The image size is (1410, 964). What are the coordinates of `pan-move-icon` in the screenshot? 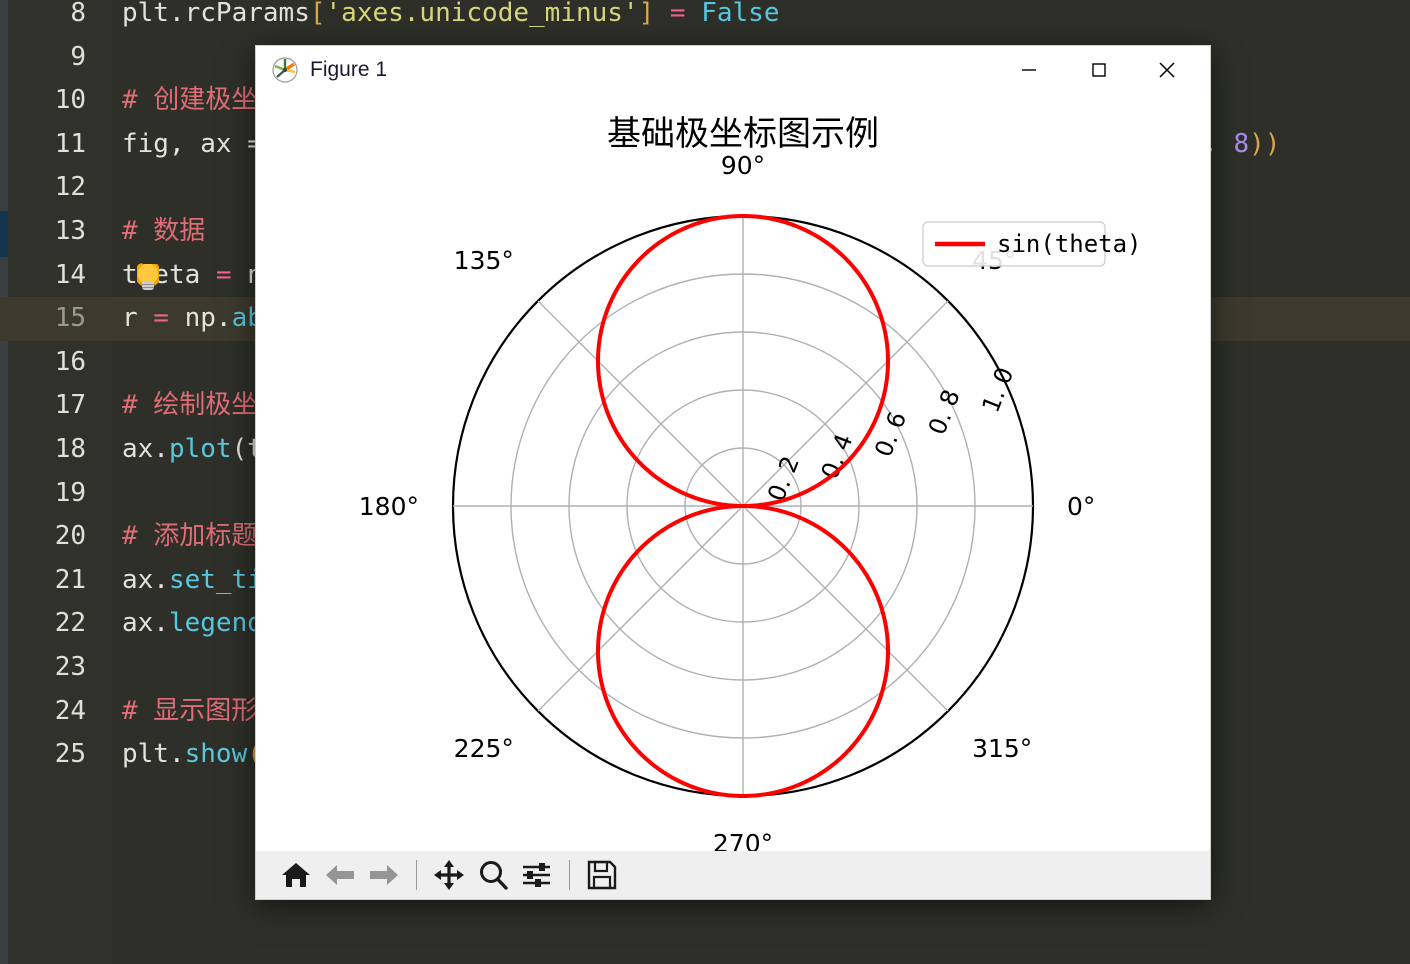 It's located at (449, 875).